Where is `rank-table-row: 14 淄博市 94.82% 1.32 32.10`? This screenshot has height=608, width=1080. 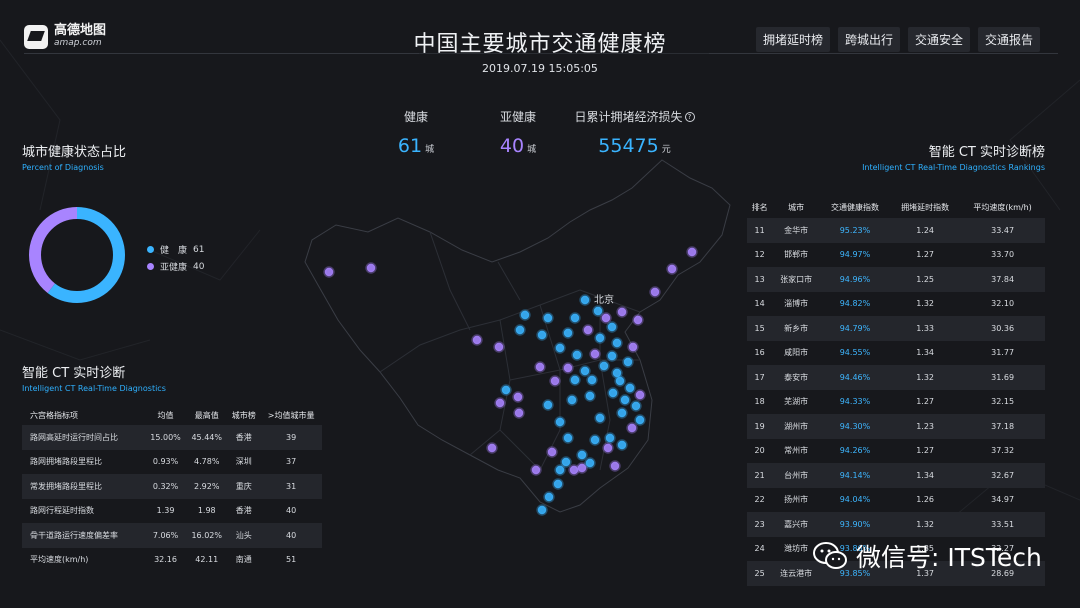
rank-table-row: 14 淄博市 94.82% 1.32 32.10 is located at coordinates (896, 304).